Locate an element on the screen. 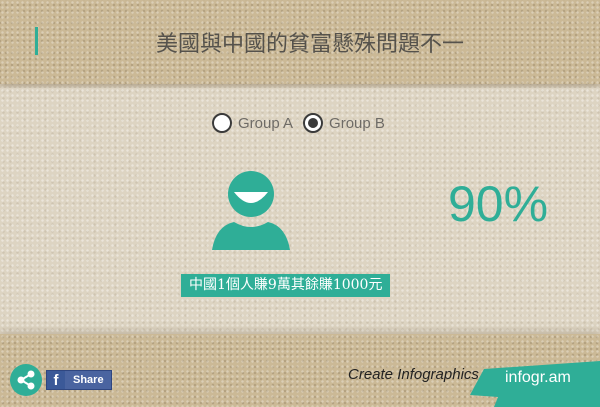 The width and height of the screenshot is (600, 407). create-infographics-link: Create Infographics is located at coordinates (413, 374).